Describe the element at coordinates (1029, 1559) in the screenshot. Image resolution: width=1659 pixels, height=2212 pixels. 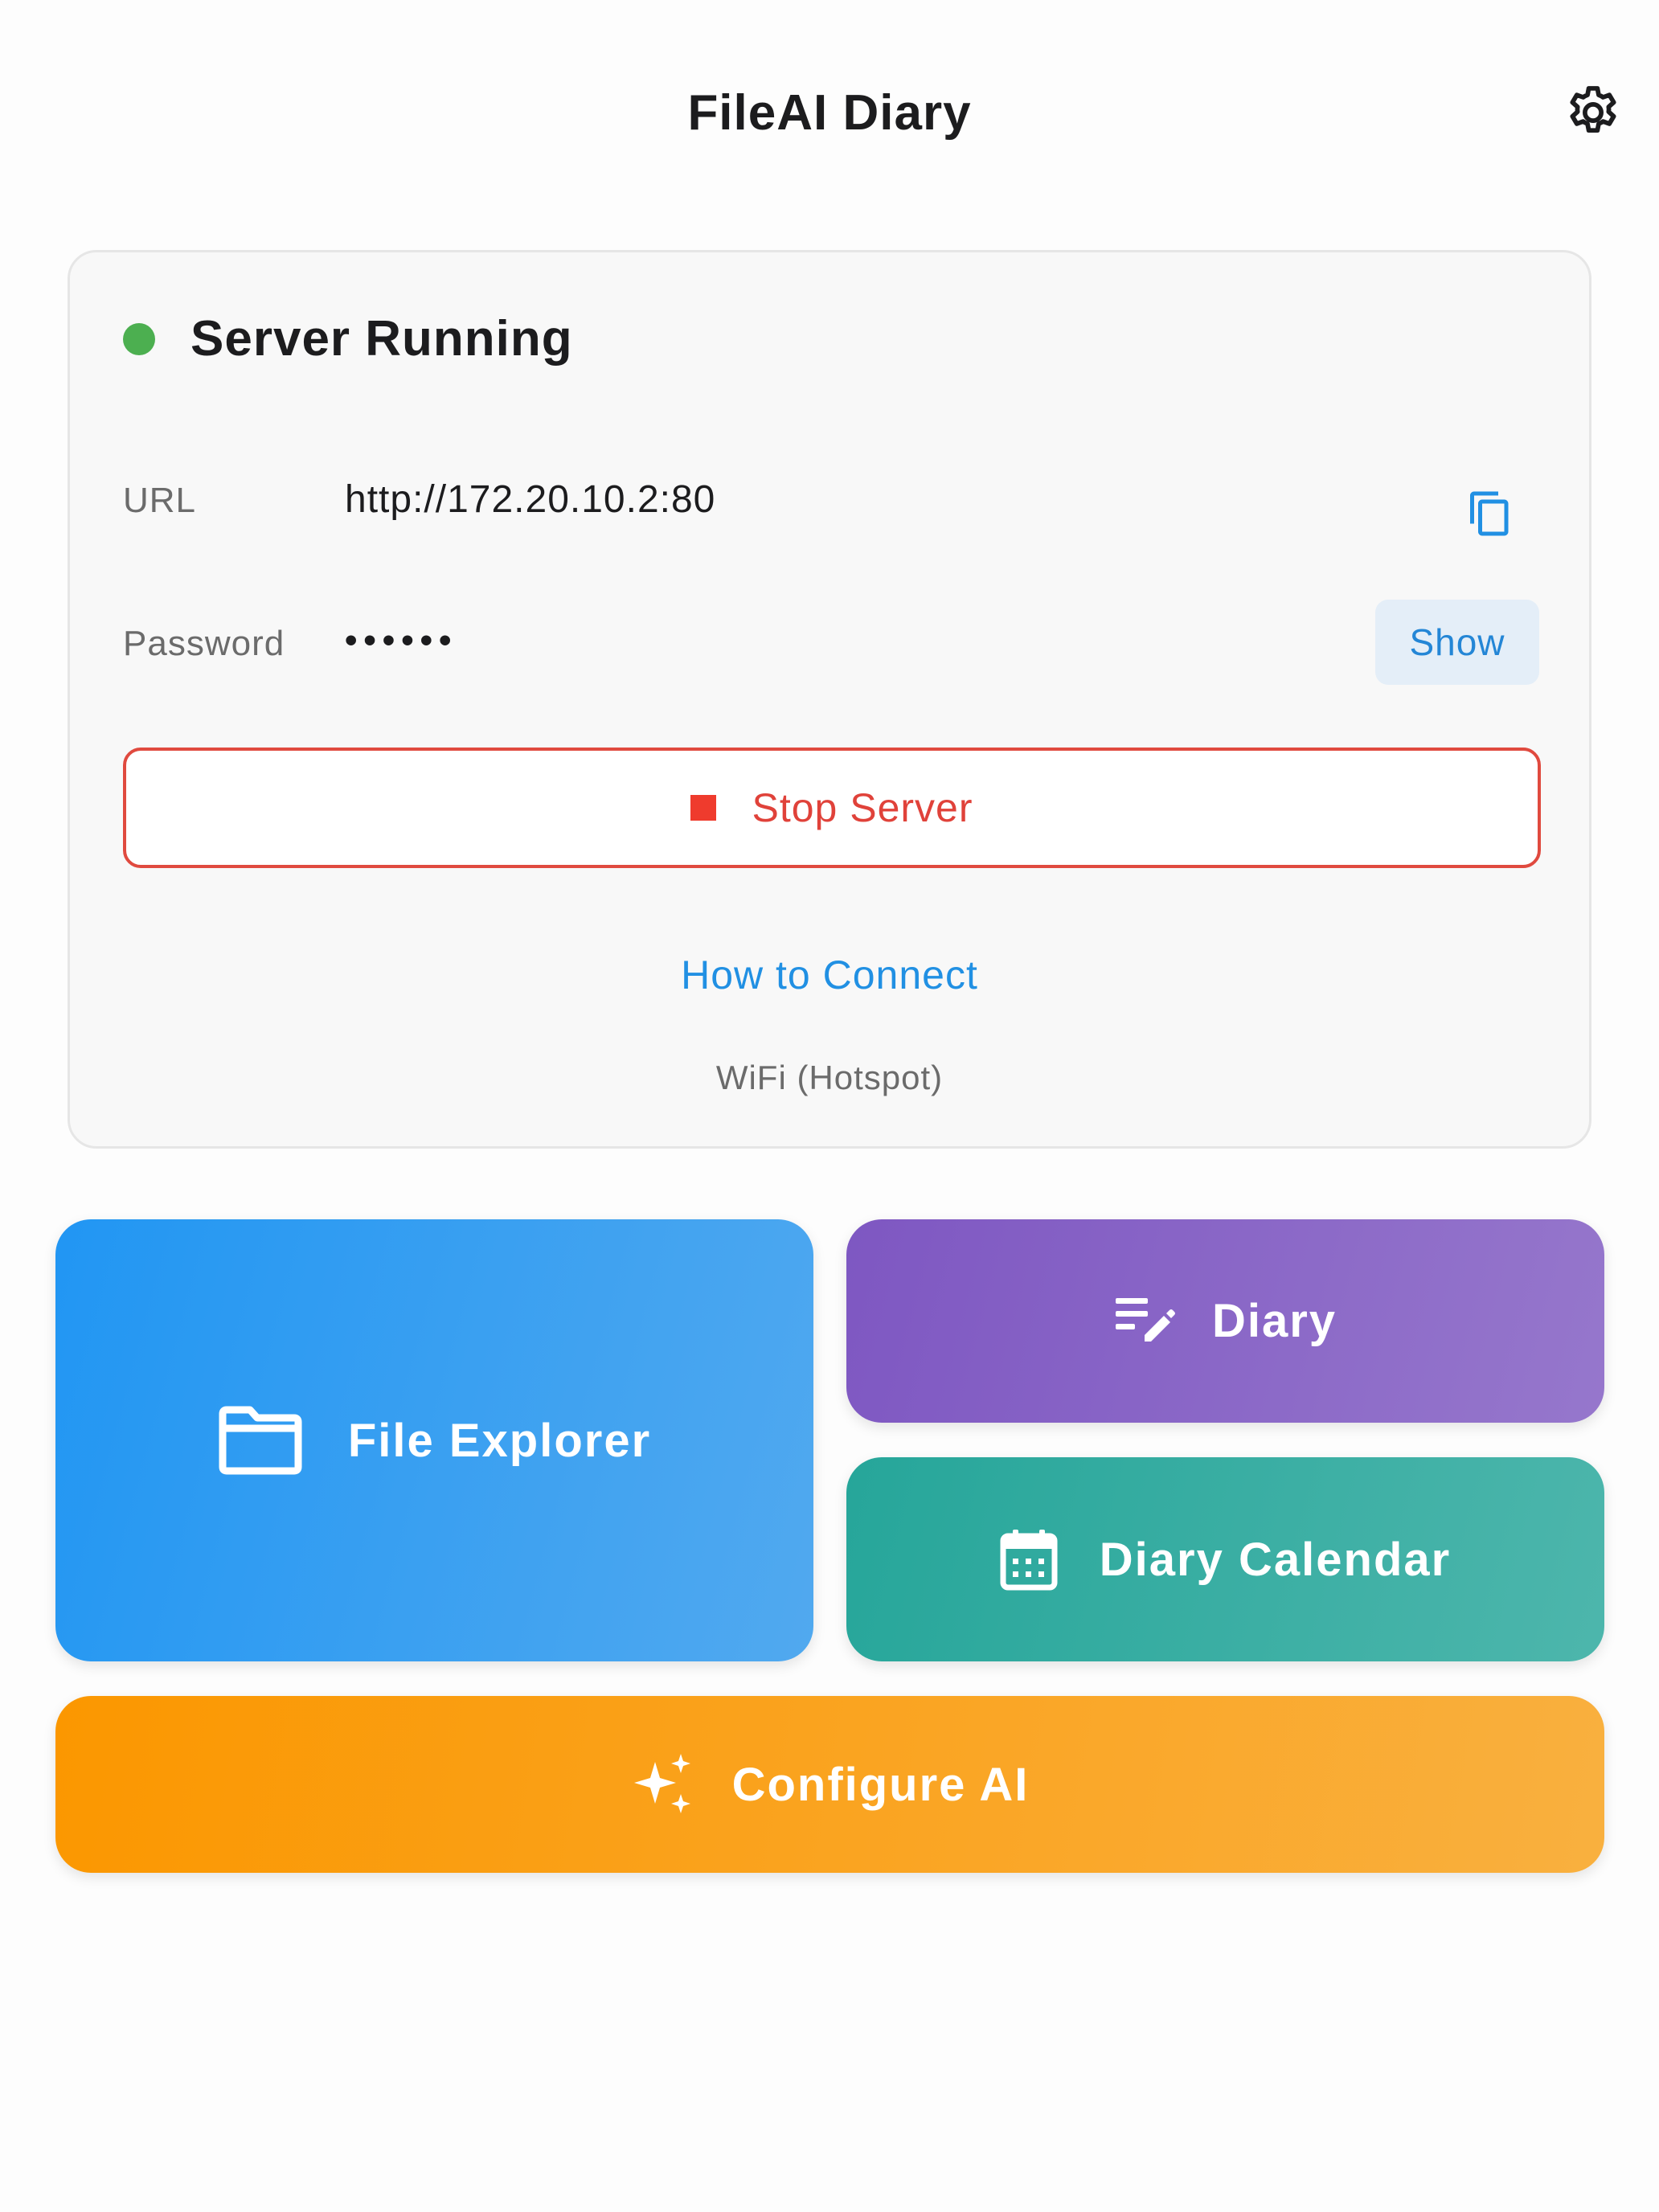
I see `calendar-icon` at that location.